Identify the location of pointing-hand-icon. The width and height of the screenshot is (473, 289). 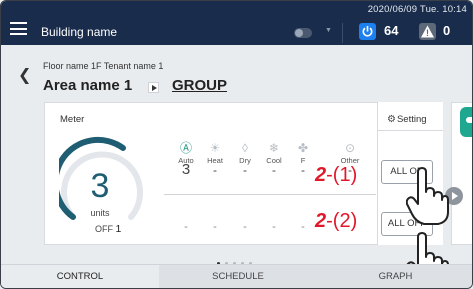
(427, 196).